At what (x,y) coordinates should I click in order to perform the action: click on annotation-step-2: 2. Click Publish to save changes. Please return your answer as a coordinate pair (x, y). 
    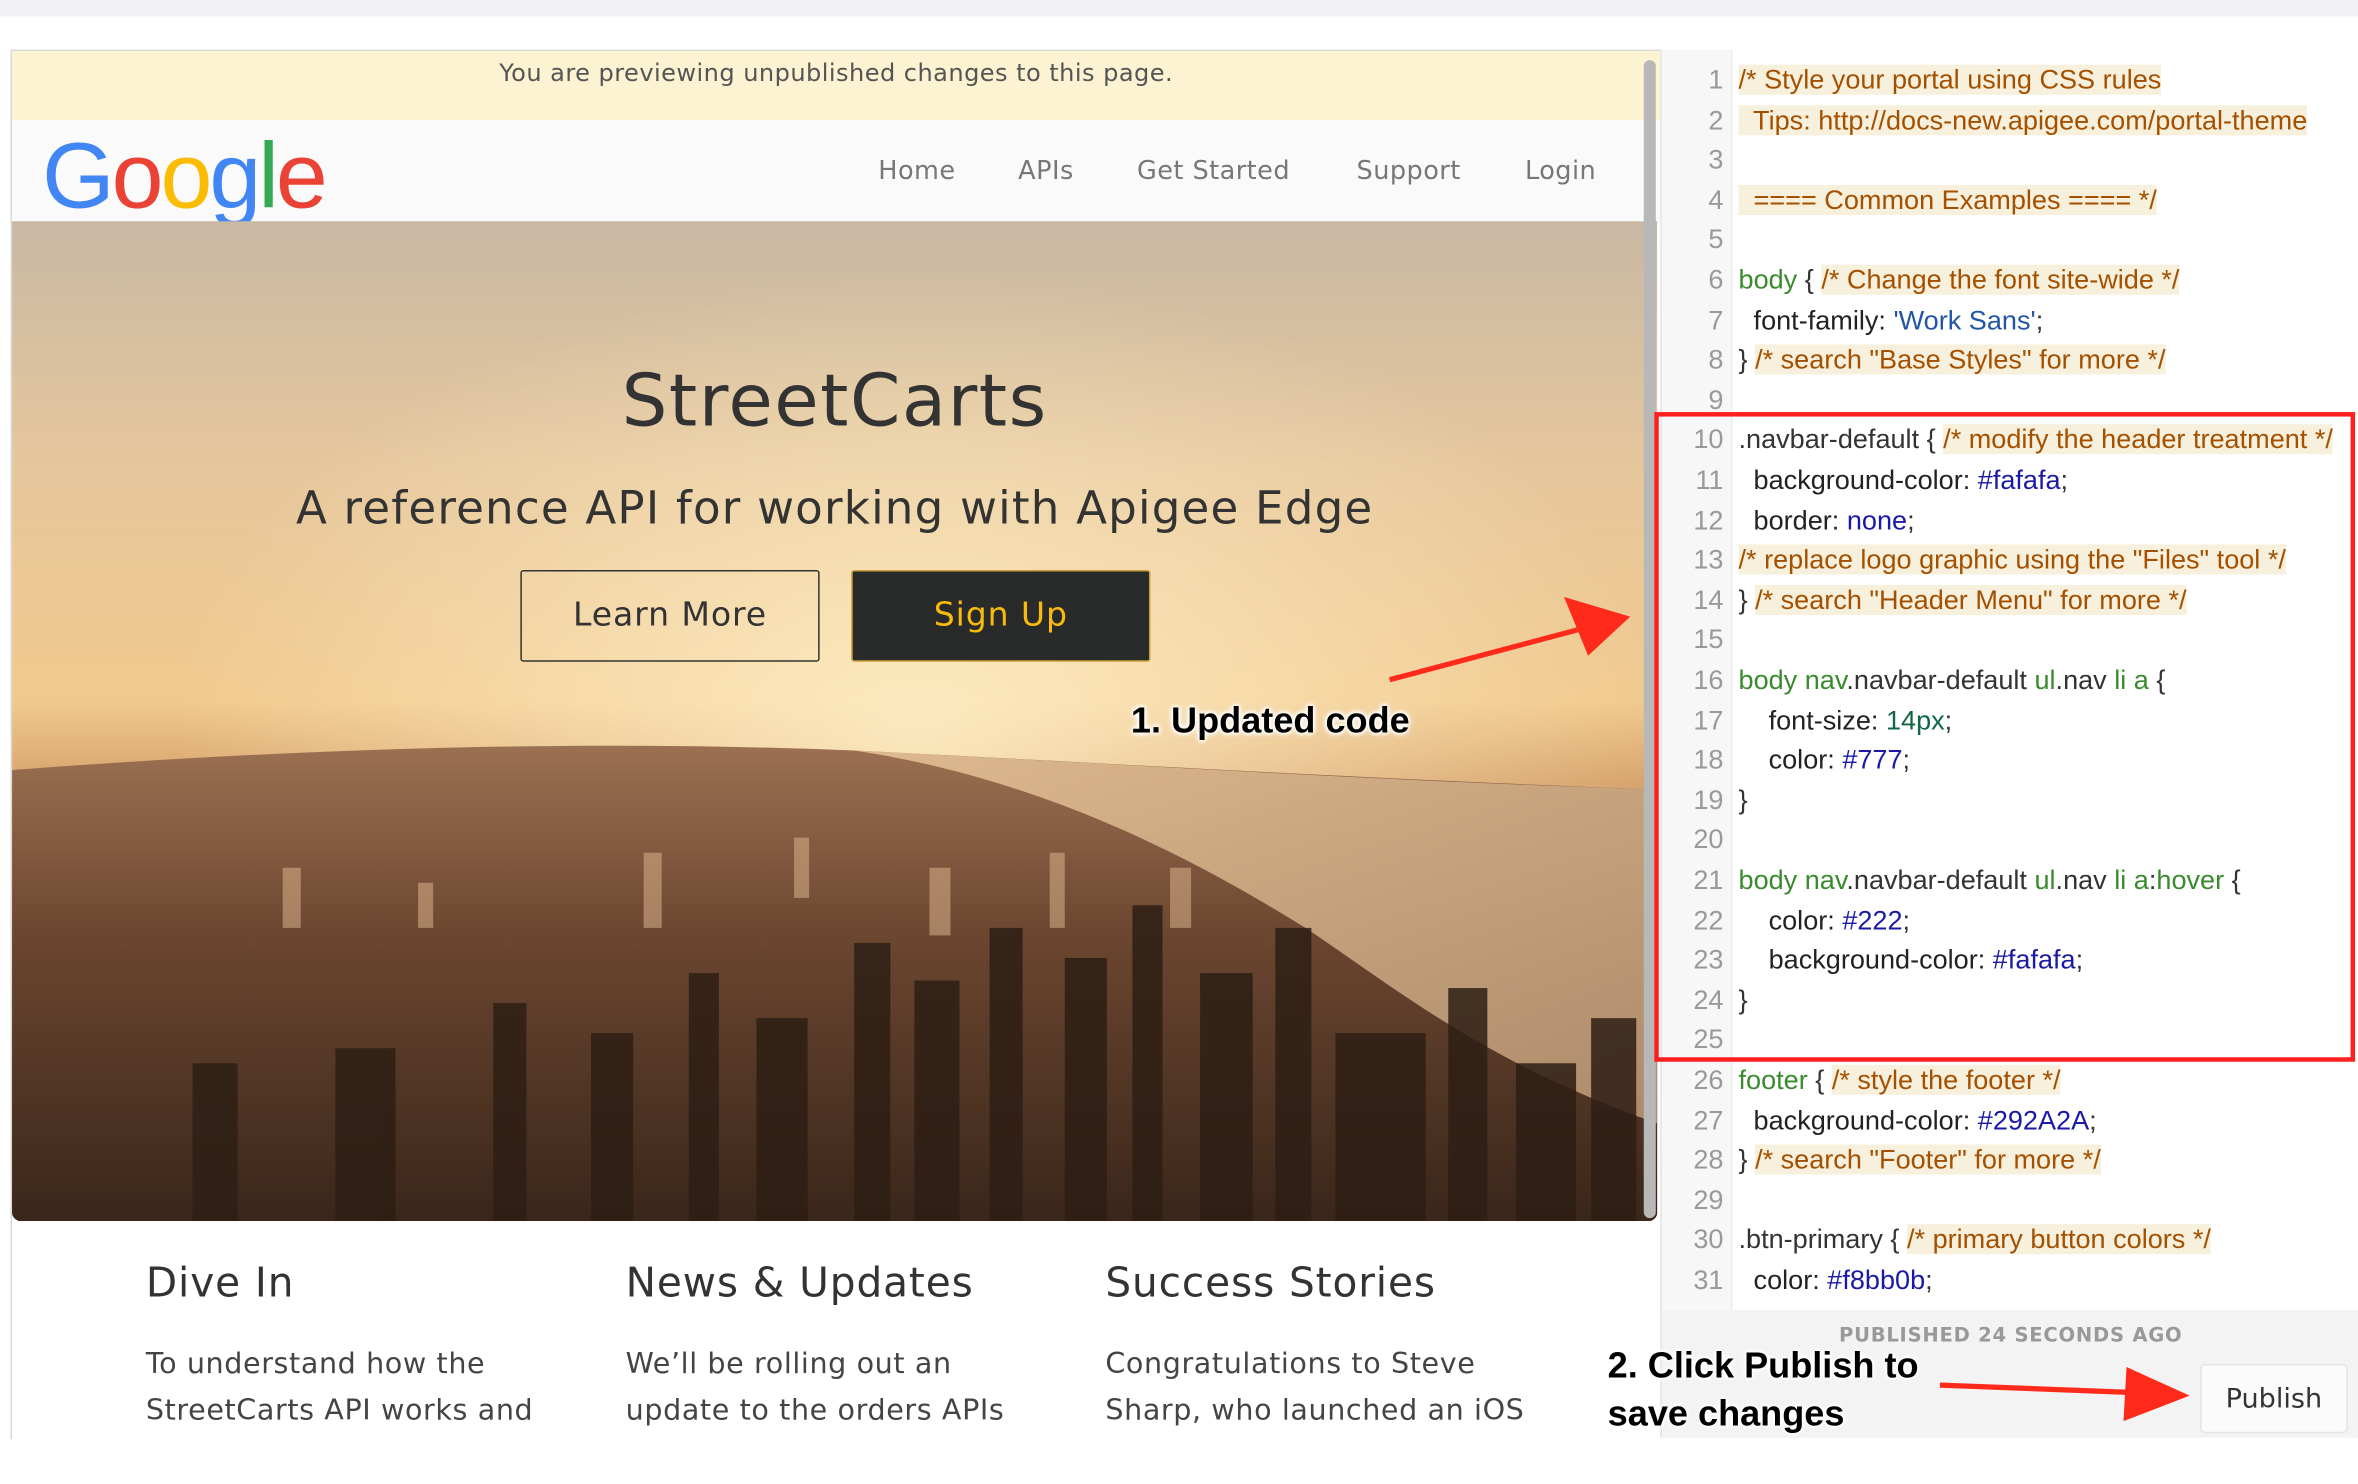
    Looking at the image, I should click on (1763, 1391).